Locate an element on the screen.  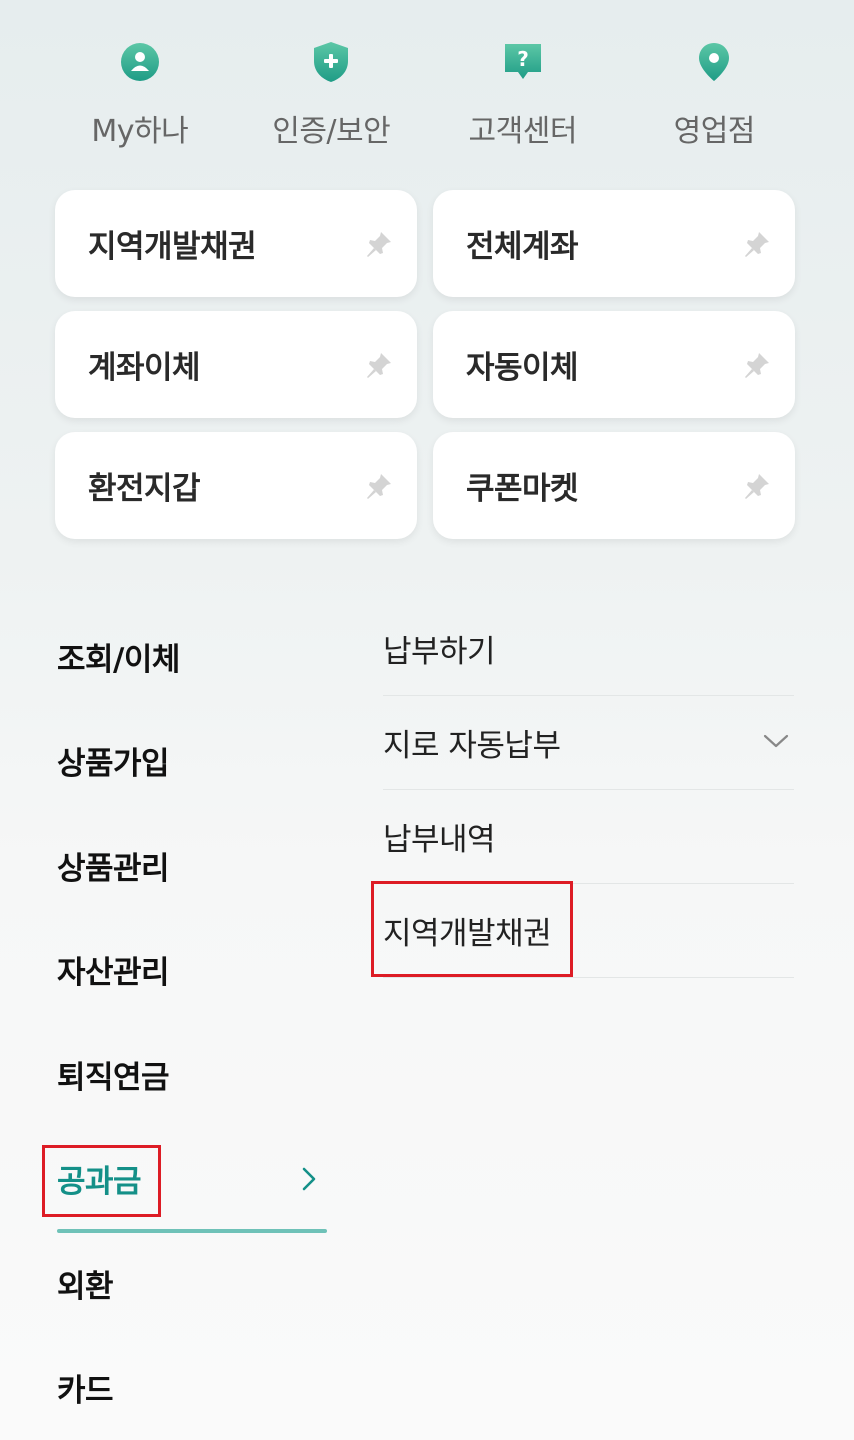
submenu-label: 납부내역 is located at coordinates (439, 840).